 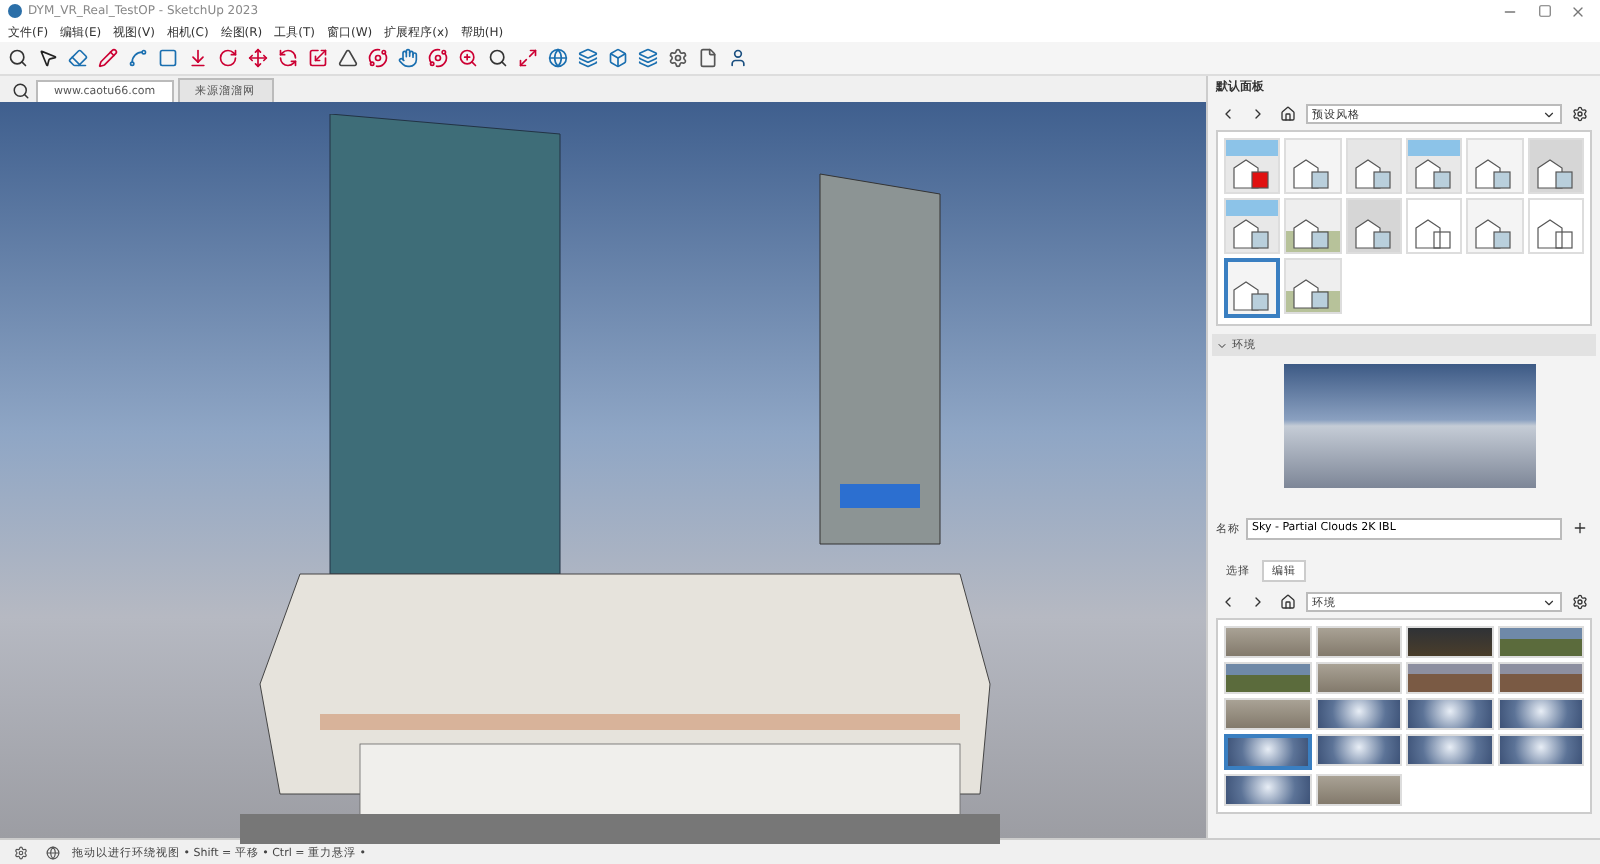 I want to click on user-icon, so click(x=738, y=58).